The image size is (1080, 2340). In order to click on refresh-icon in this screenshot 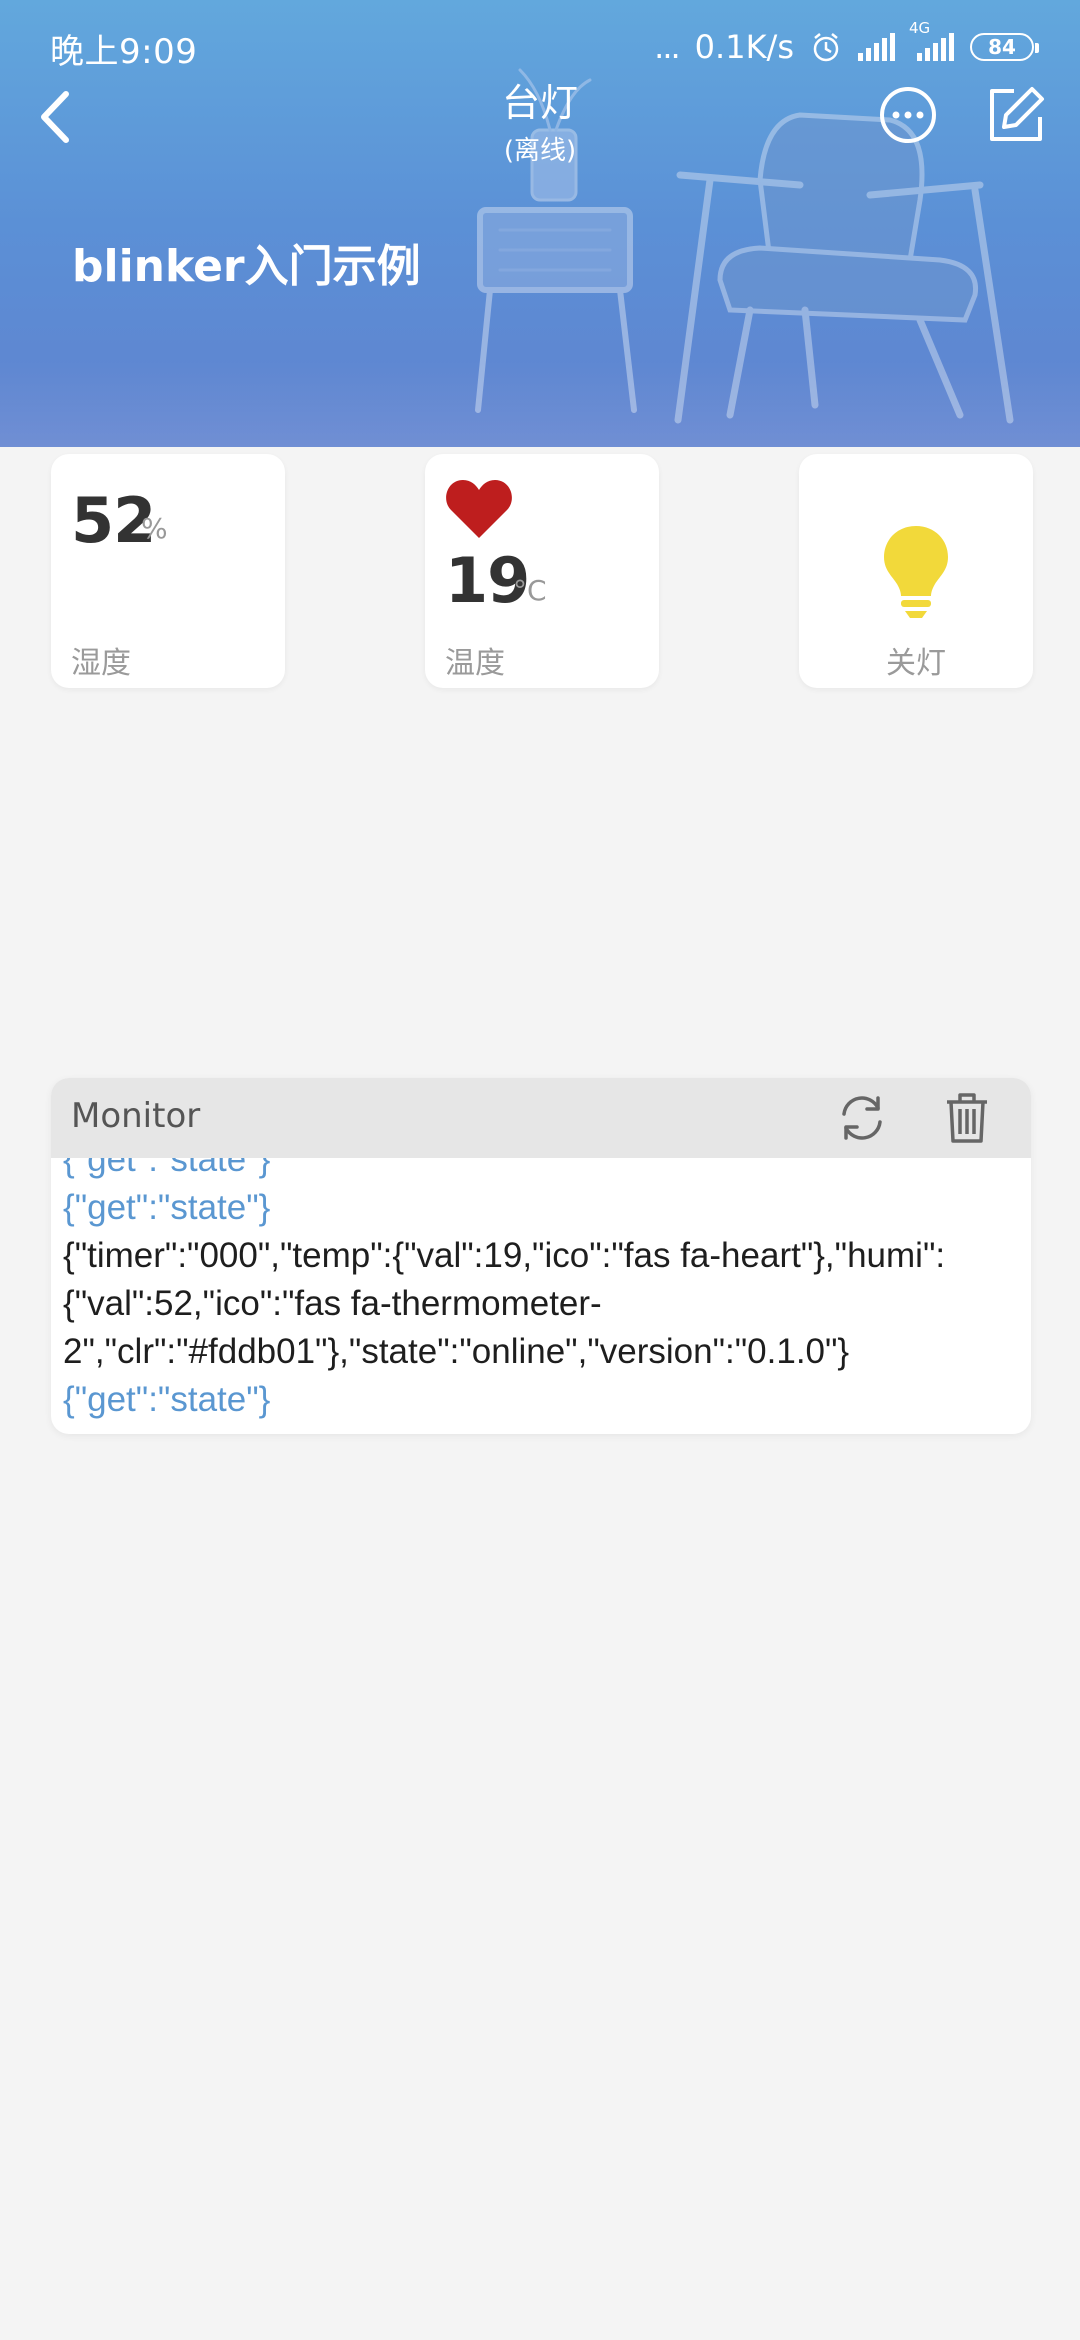, I will do `click(862, 1118)`.